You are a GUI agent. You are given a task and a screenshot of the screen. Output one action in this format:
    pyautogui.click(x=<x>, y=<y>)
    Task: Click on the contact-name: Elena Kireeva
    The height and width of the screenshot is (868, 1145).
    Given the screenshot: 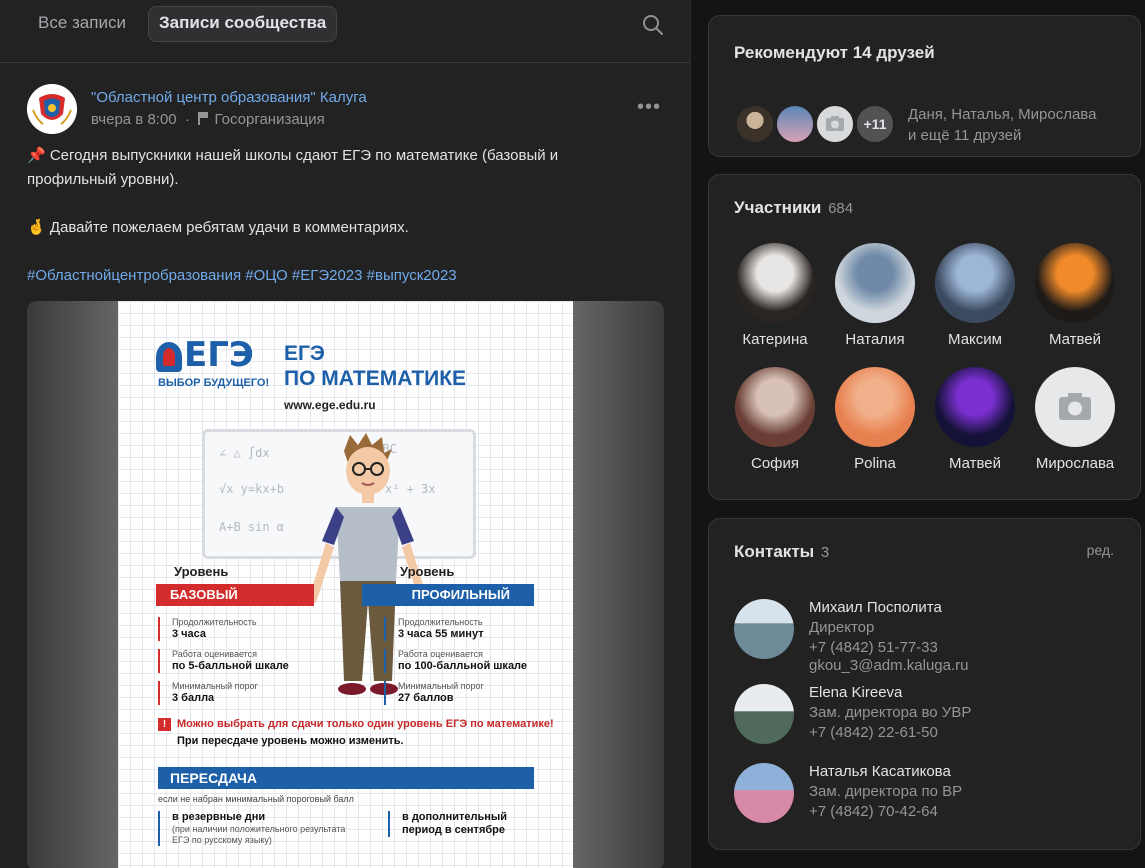 What is the action you would take?
    pyautogui.click(x=855, y=692)
    